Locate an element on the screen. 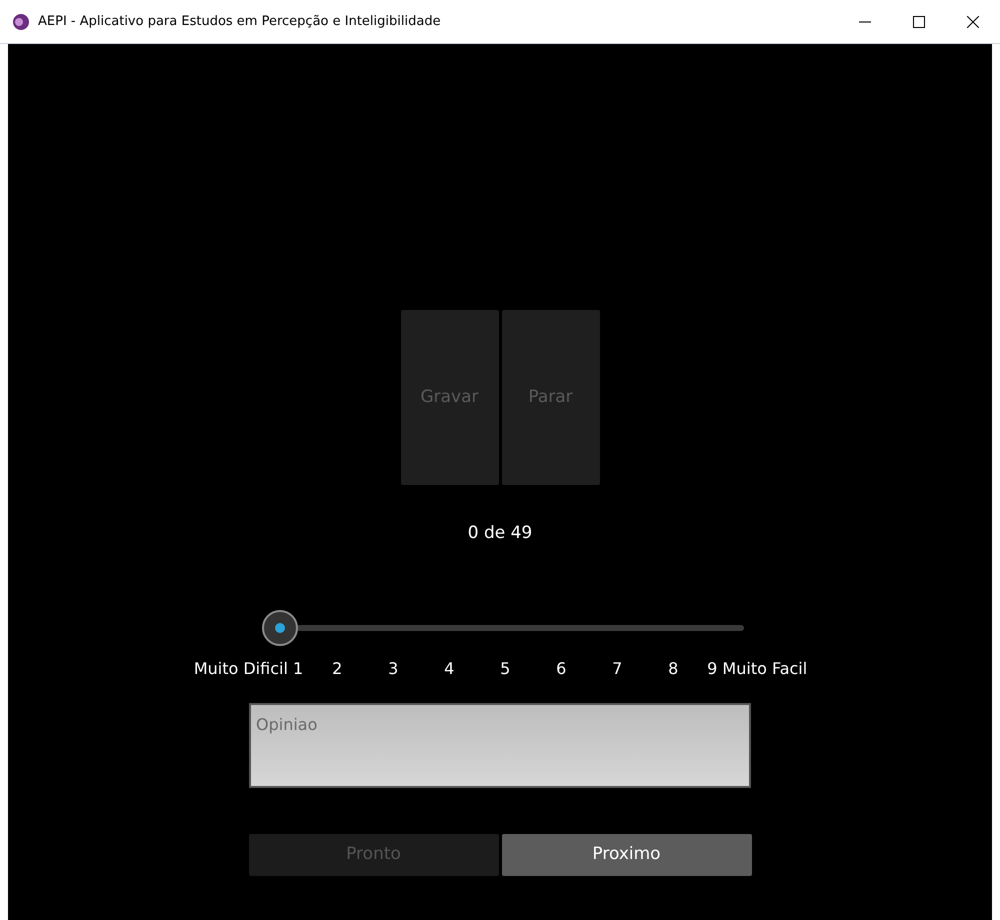 The height and width of the screenshot is (920, 1000). scale-label: 8 is located at coordinates (673, 669).